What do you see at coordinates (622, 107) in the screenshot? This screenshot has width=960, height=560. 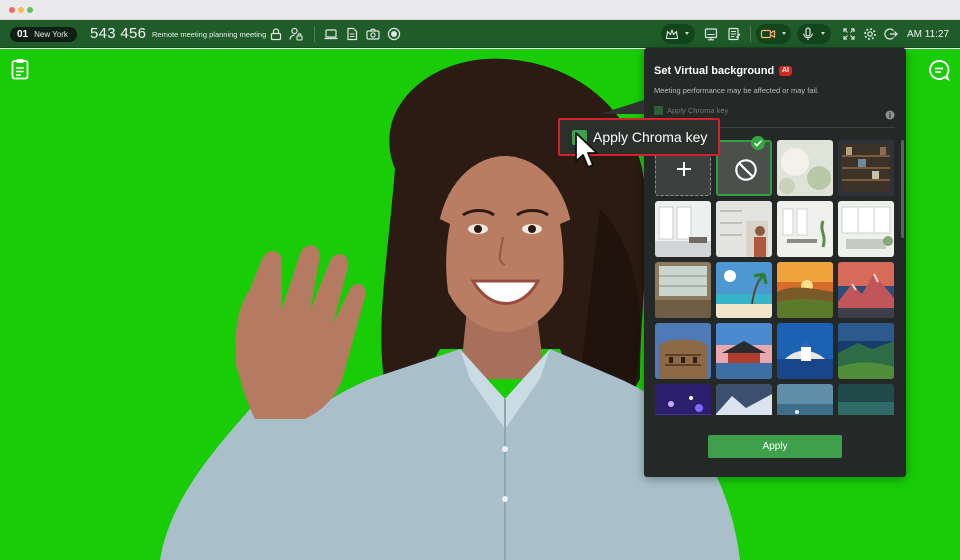 I see `callout-pointer` at bounding box center [622, 107].